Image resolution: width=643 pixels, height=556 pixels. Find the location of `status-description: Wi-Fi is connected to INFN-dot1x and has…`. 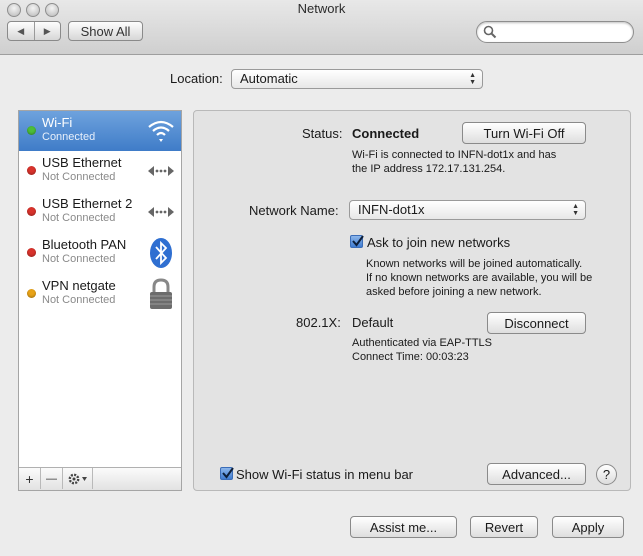

status-description: Wi-Fi is connected to INFN-dot1x and has… is located at coordinates (454, 162).